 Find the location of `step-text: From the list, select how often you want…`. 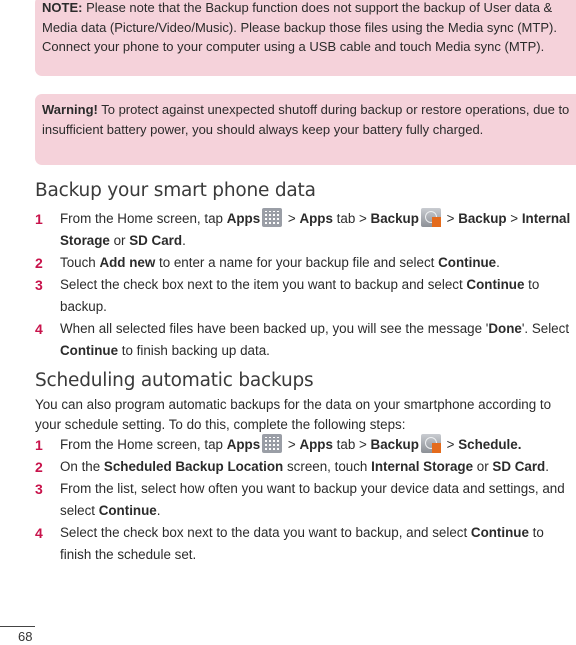

step-text: From the list, select how often you want… is located at coordinates (318, 500).